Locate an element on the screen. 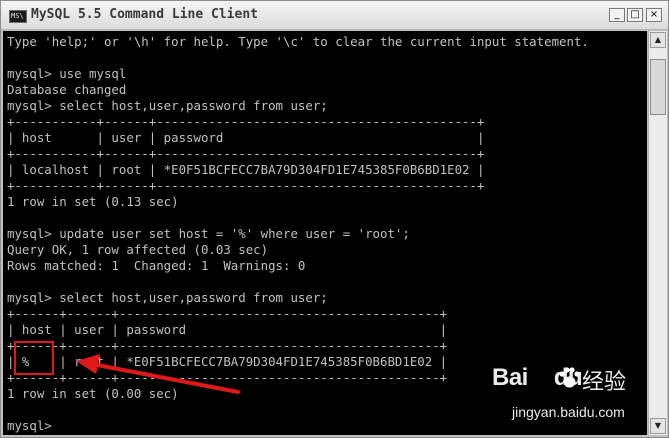  scroll-thumb is located at coordinates (658, 87).